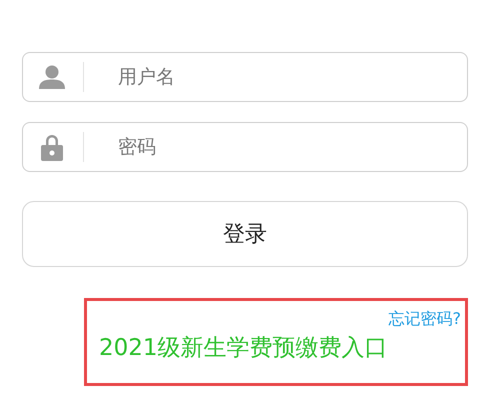 Image resolution: width=485 pixels, height=410 pixels. Describe the element at coordinates (52, 77) in the screenshot. I see `user-icon` at that location.